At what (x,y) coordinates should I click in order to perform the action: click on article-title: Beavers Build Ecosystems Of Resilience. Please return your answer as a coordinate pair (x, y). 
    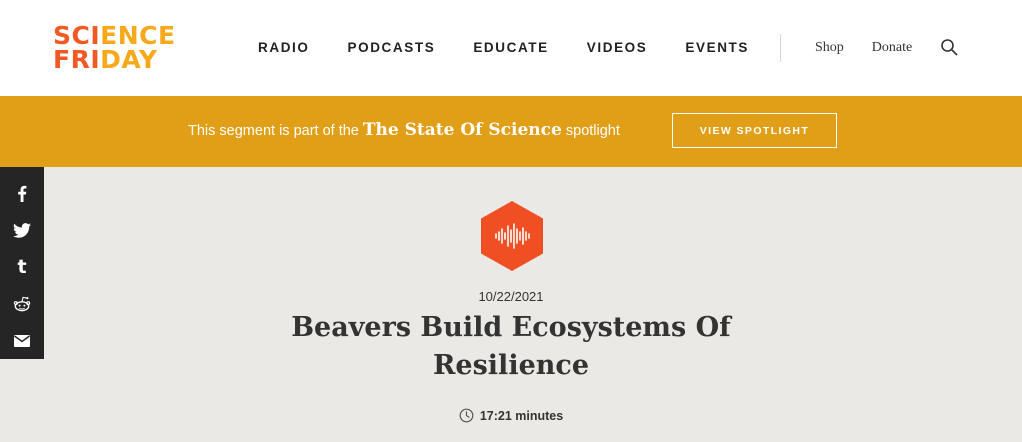
    Looking at the image, I should click on (511, 346).